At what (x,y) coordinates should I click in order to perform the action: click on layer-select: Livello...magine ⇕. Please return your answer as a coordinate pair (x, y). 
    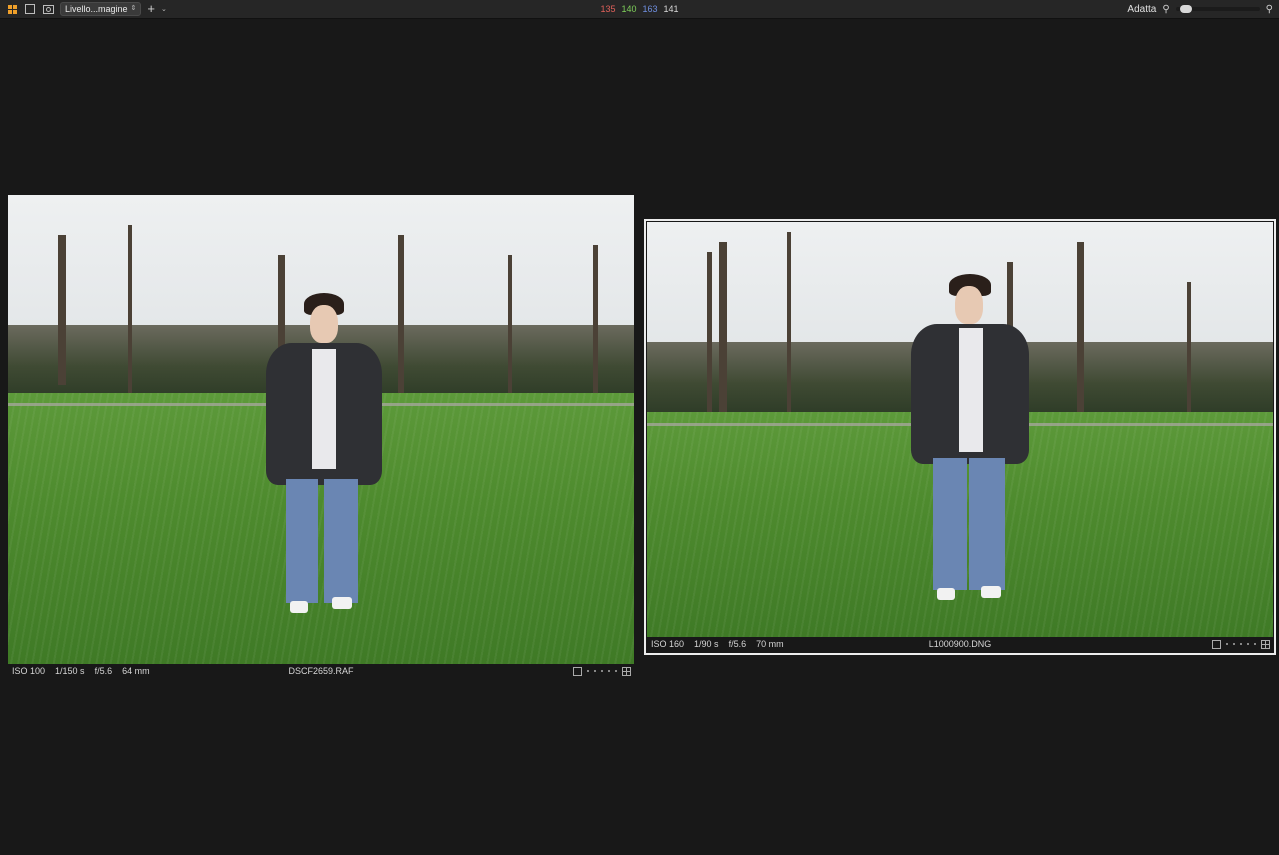
    Looking at the image, I should click on (101, 9).